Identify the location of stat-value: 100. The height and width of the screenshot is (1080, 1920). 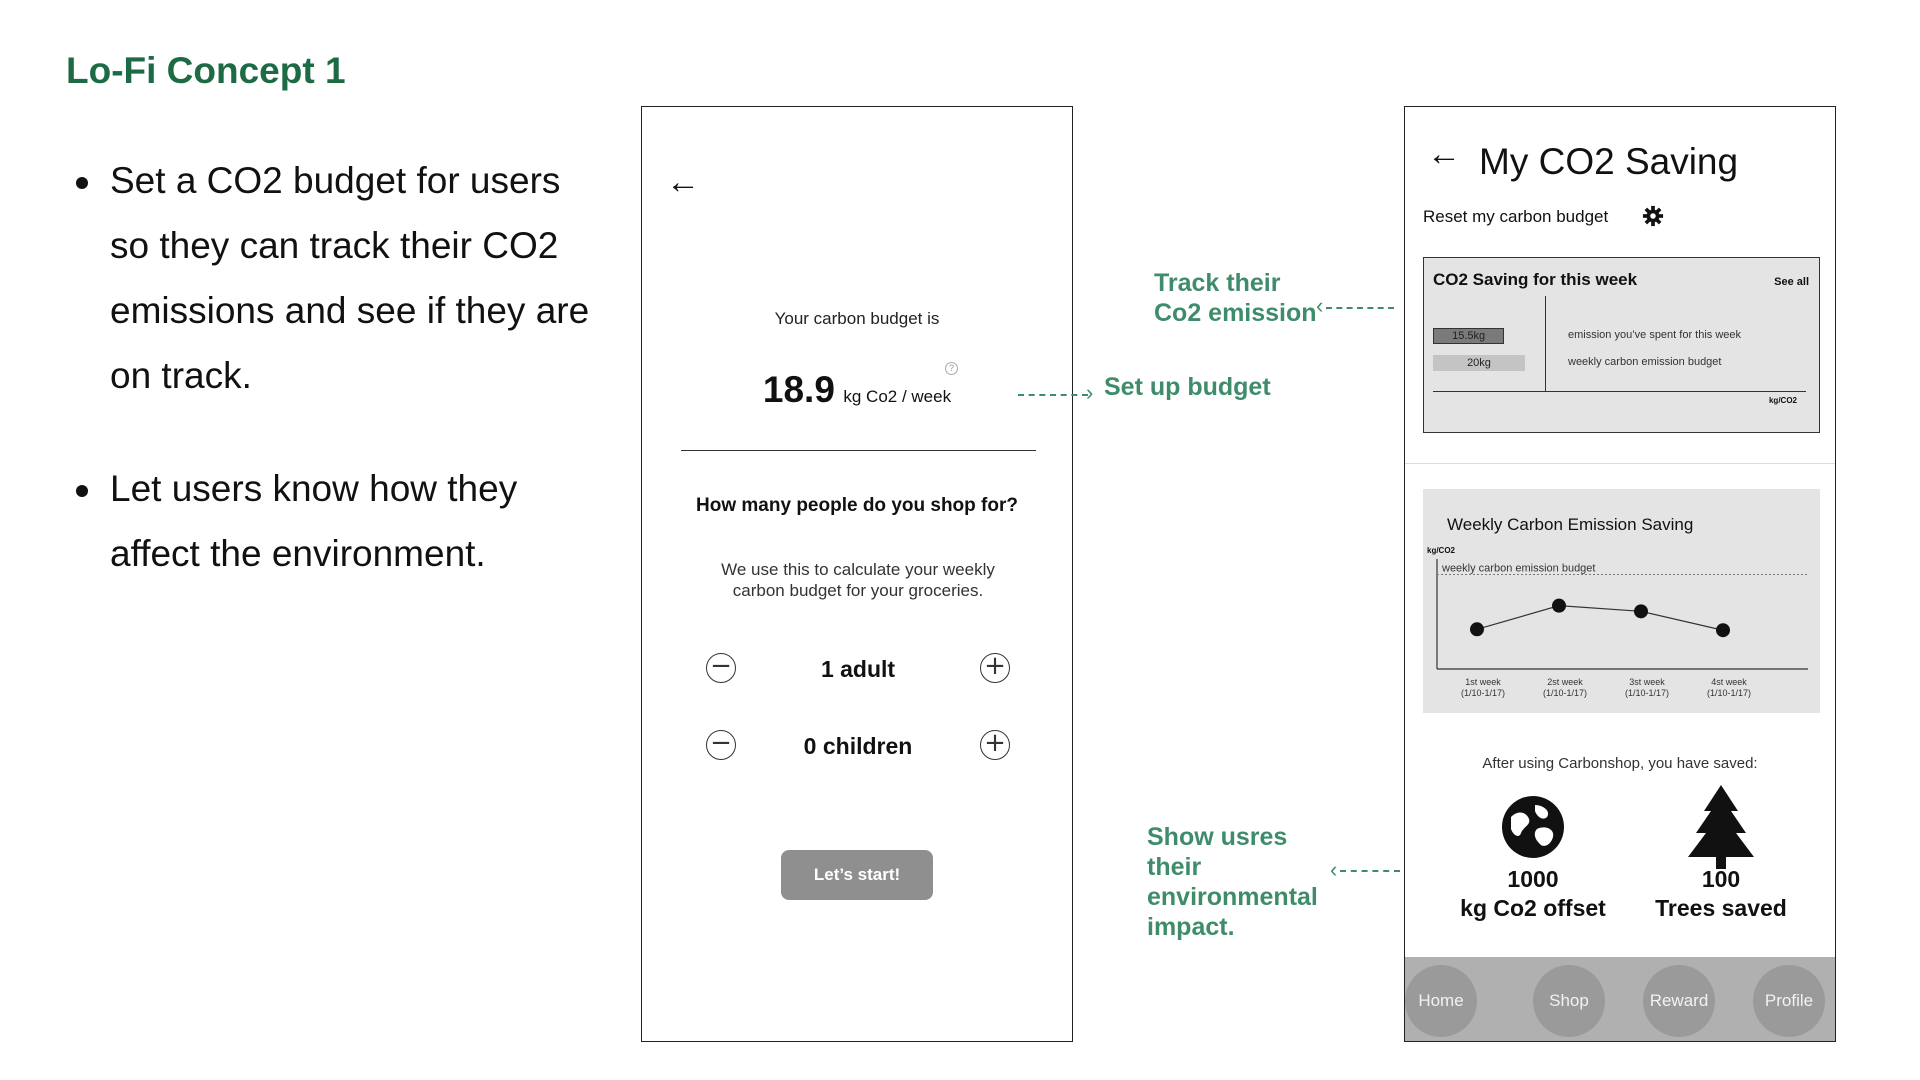
(1721, 879).